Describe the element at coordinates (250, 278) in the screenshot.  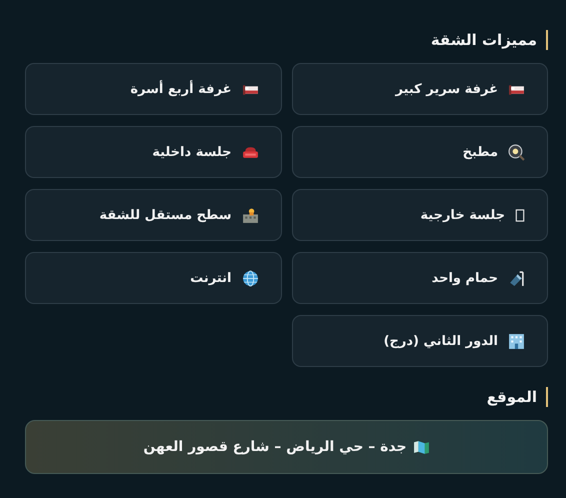
I see `globe-icon` at that location.